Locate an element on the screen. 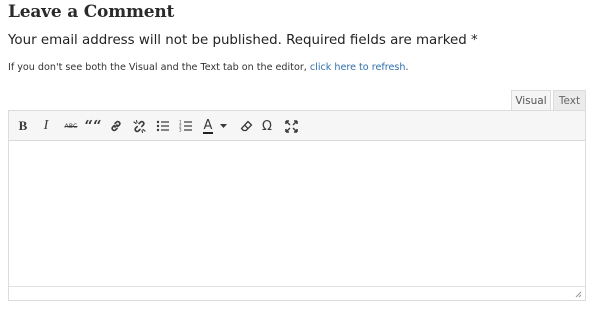 This screenshot has width=600, height=312. text-color-dropdown is located at coordinates (223, 126).